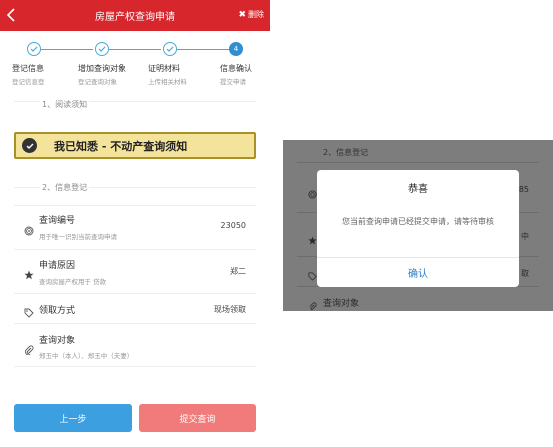 The width and height of the screenshot is (553, 447). I want to click on bg-section-title: 2、信息登记, so click(346, 152).